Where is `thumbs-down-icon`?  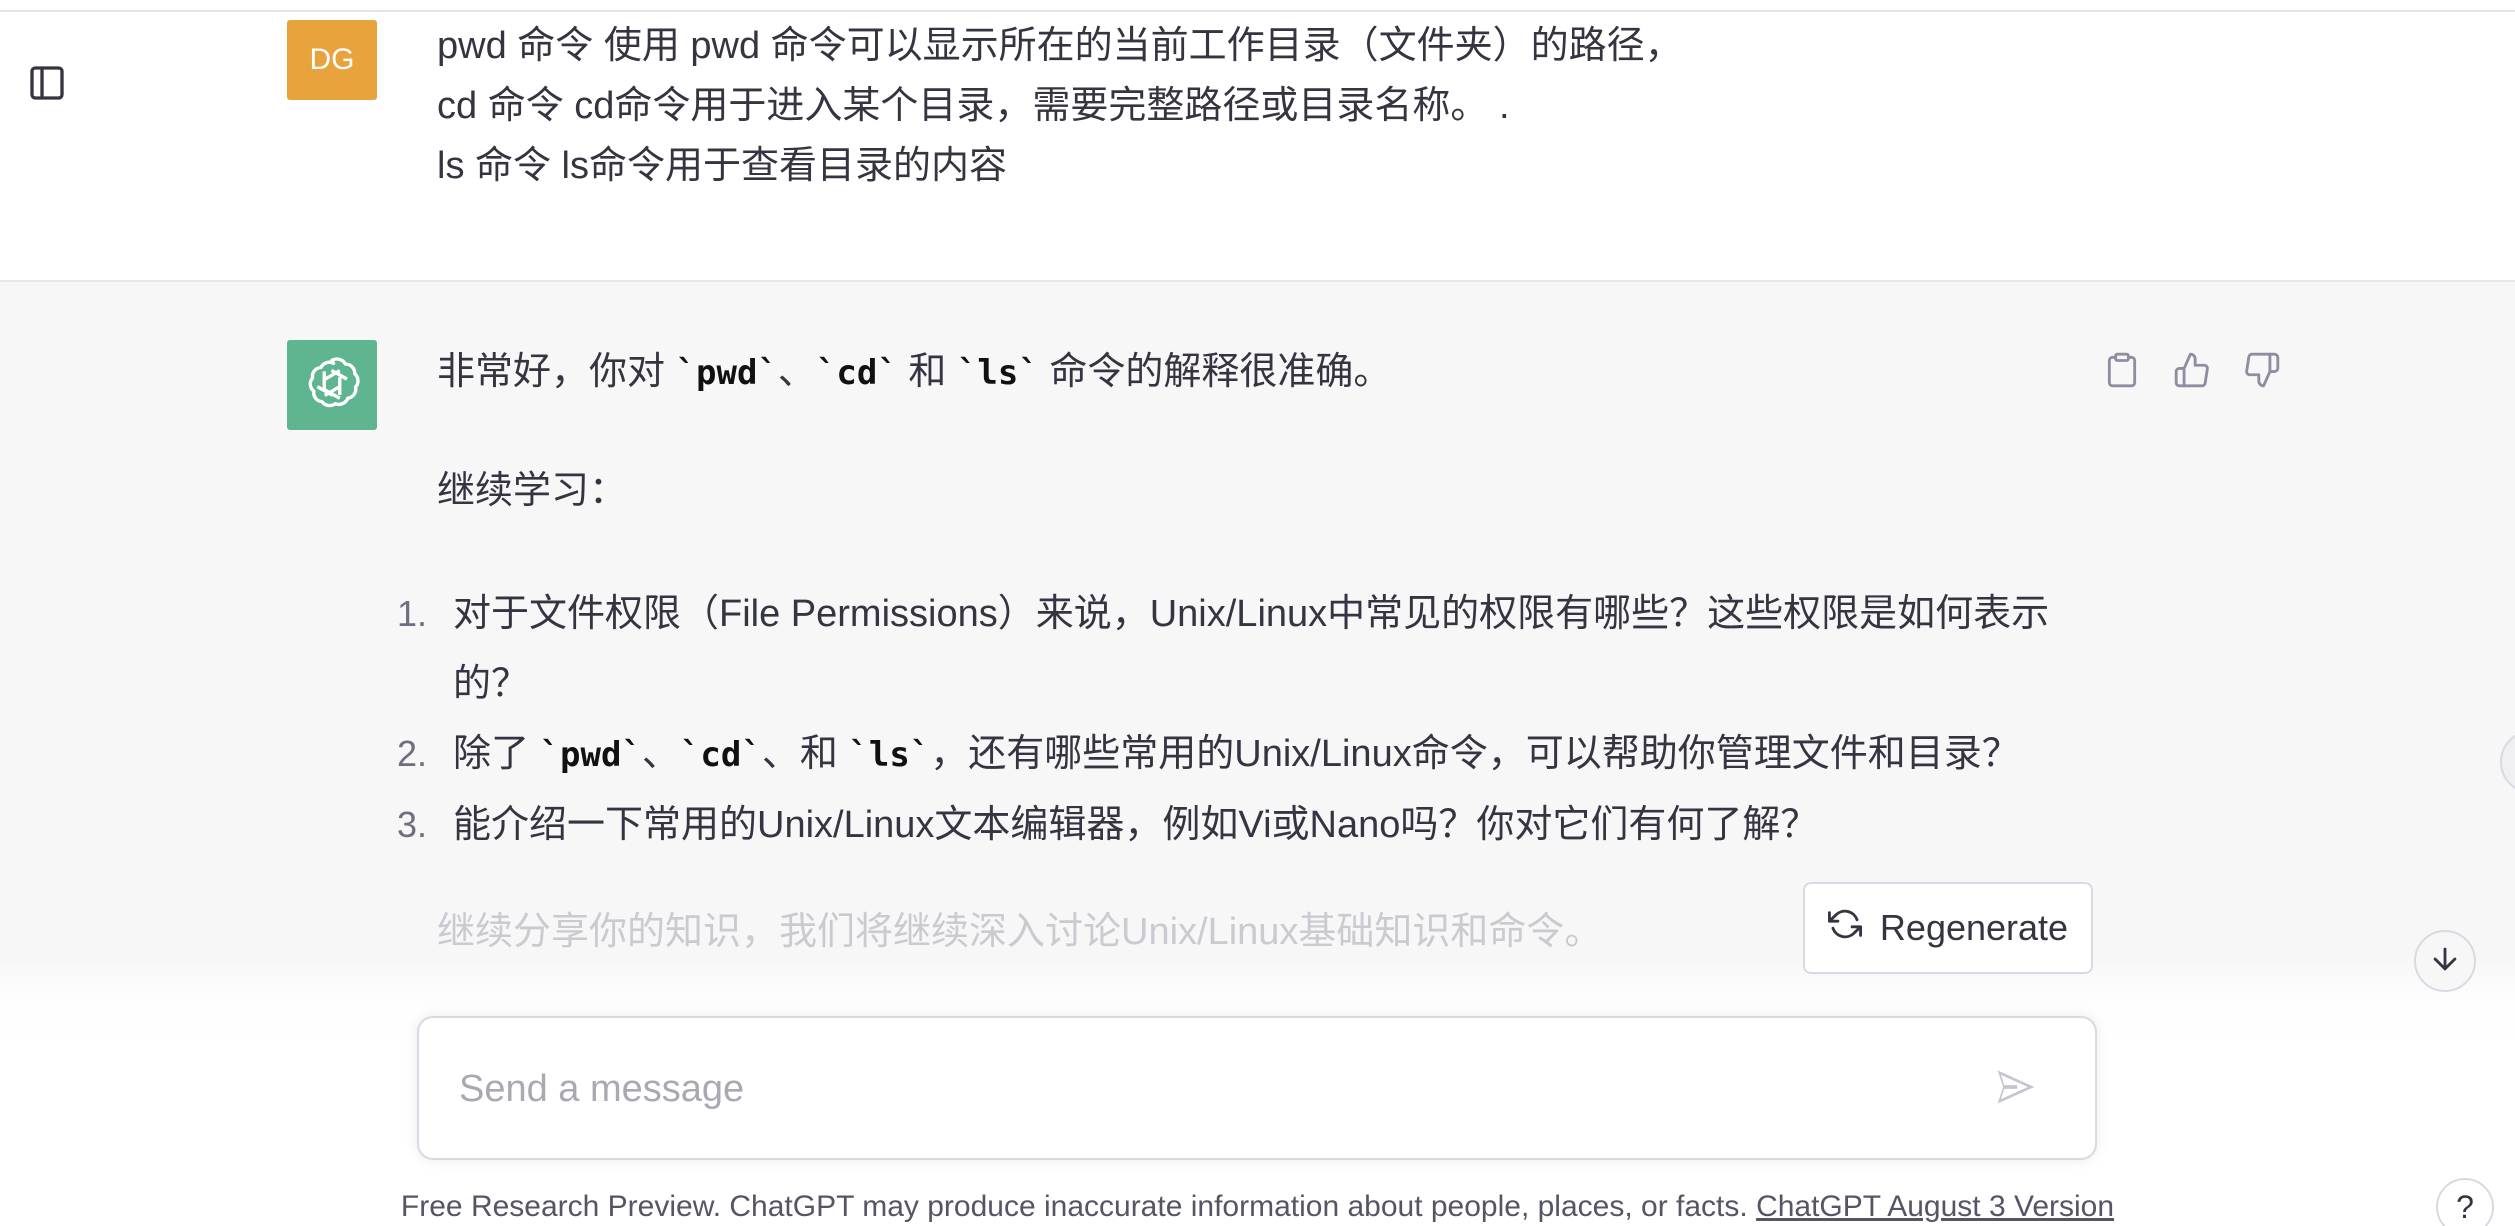 thumbs-down-icon is located at coordinates (2262, 372).